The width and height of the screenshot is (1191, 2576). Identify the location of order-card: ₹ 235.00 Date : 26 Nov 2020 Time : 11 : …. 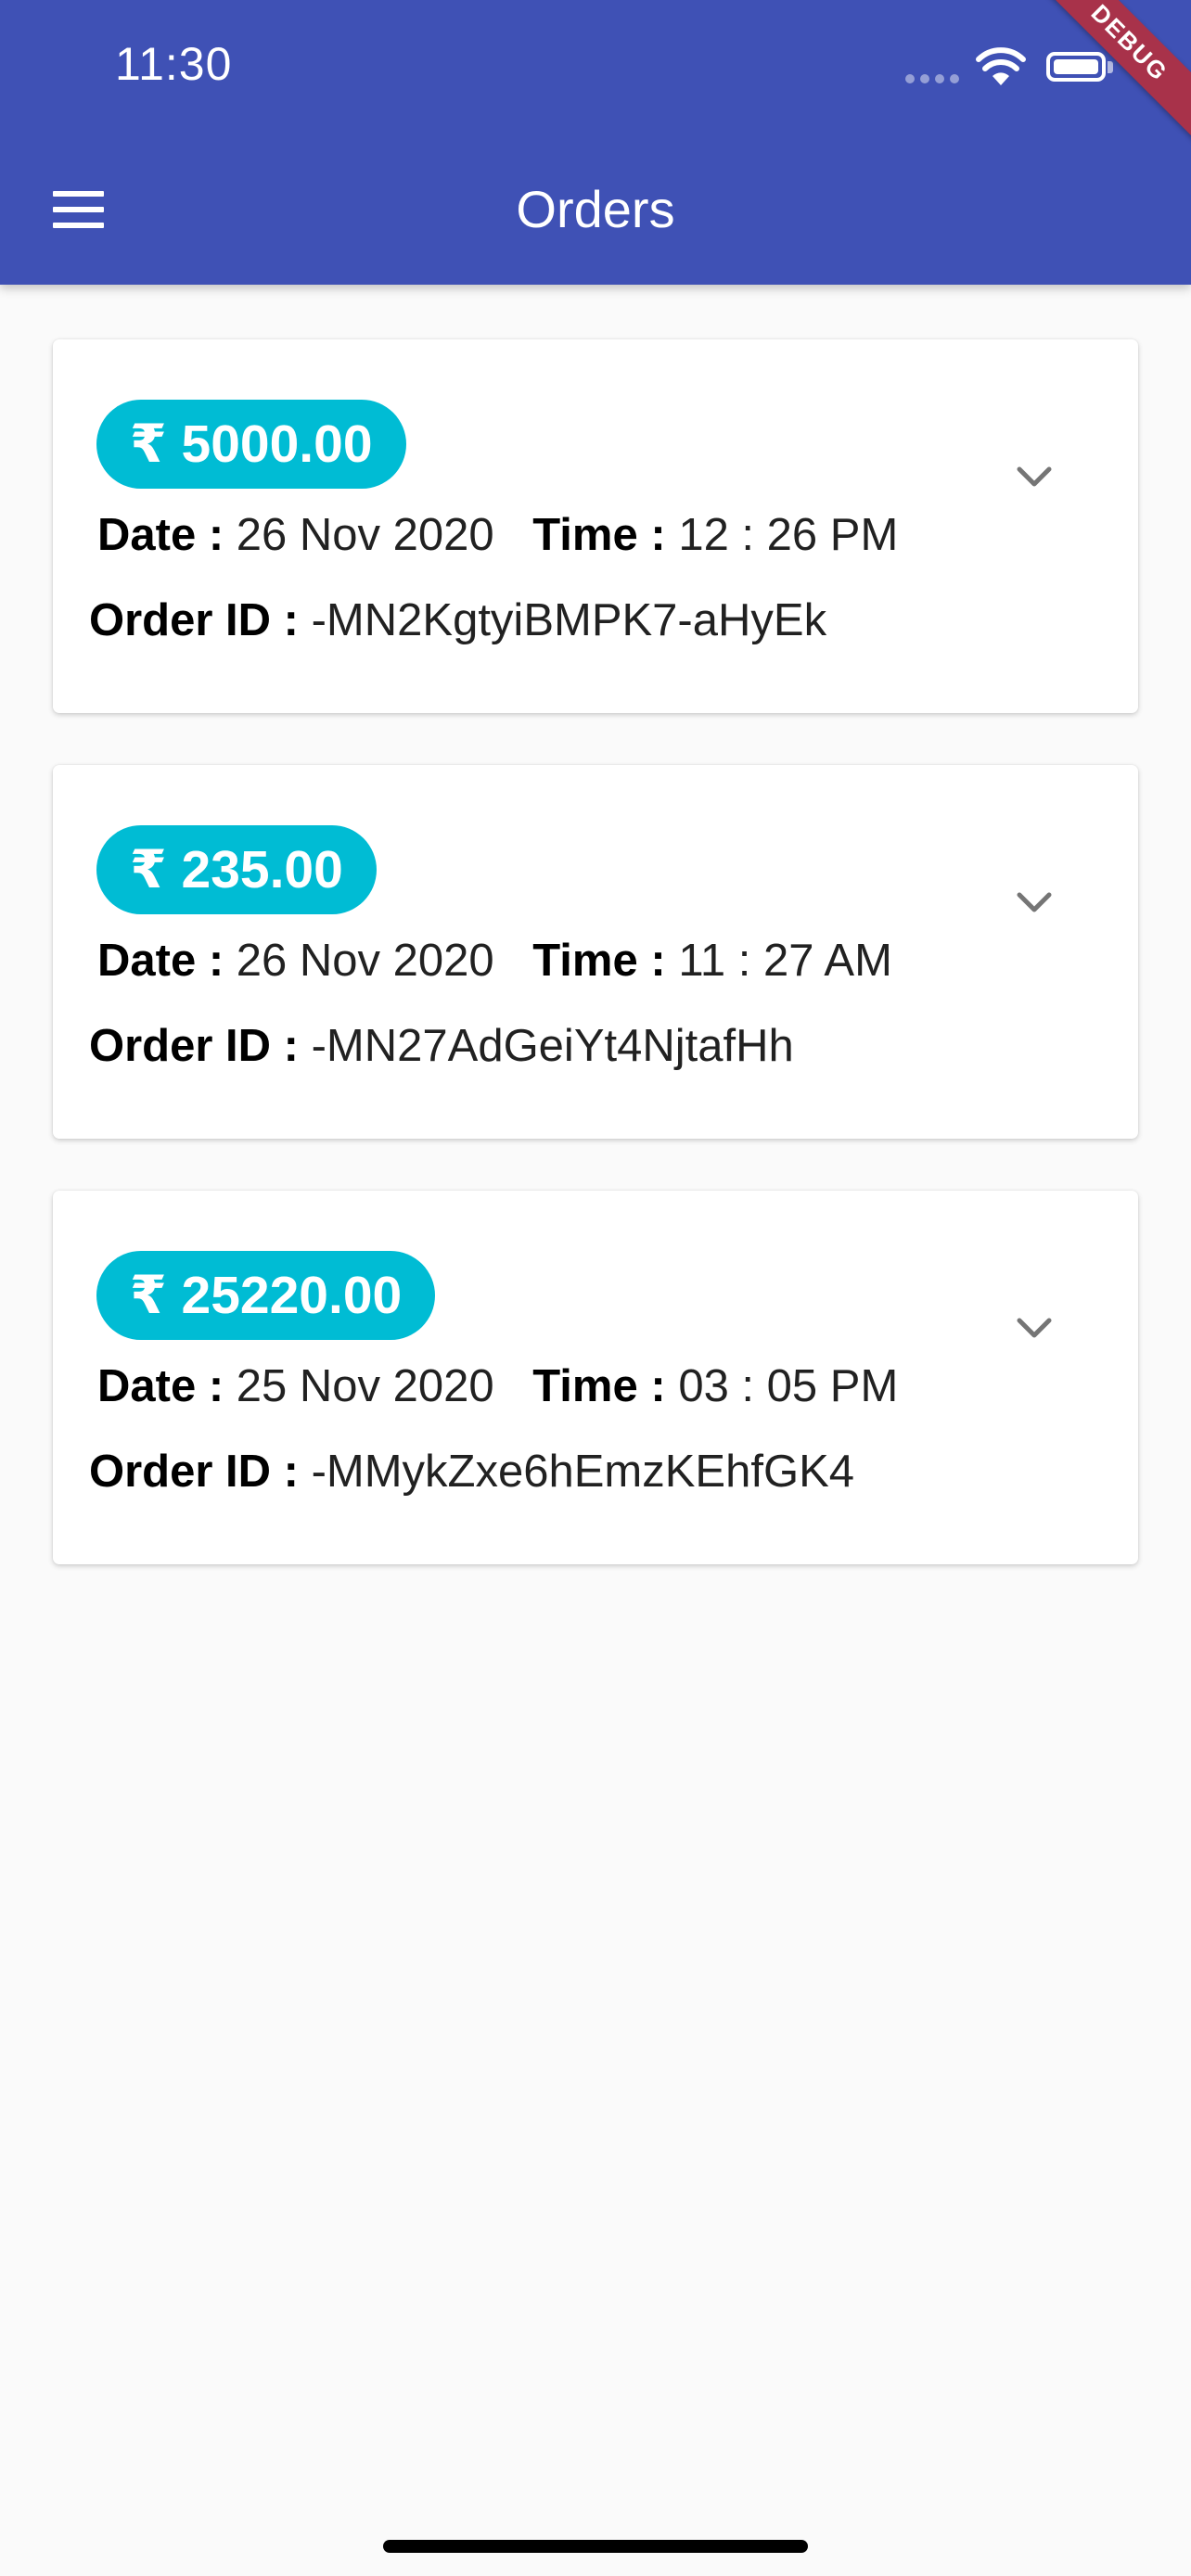
(595, 952).